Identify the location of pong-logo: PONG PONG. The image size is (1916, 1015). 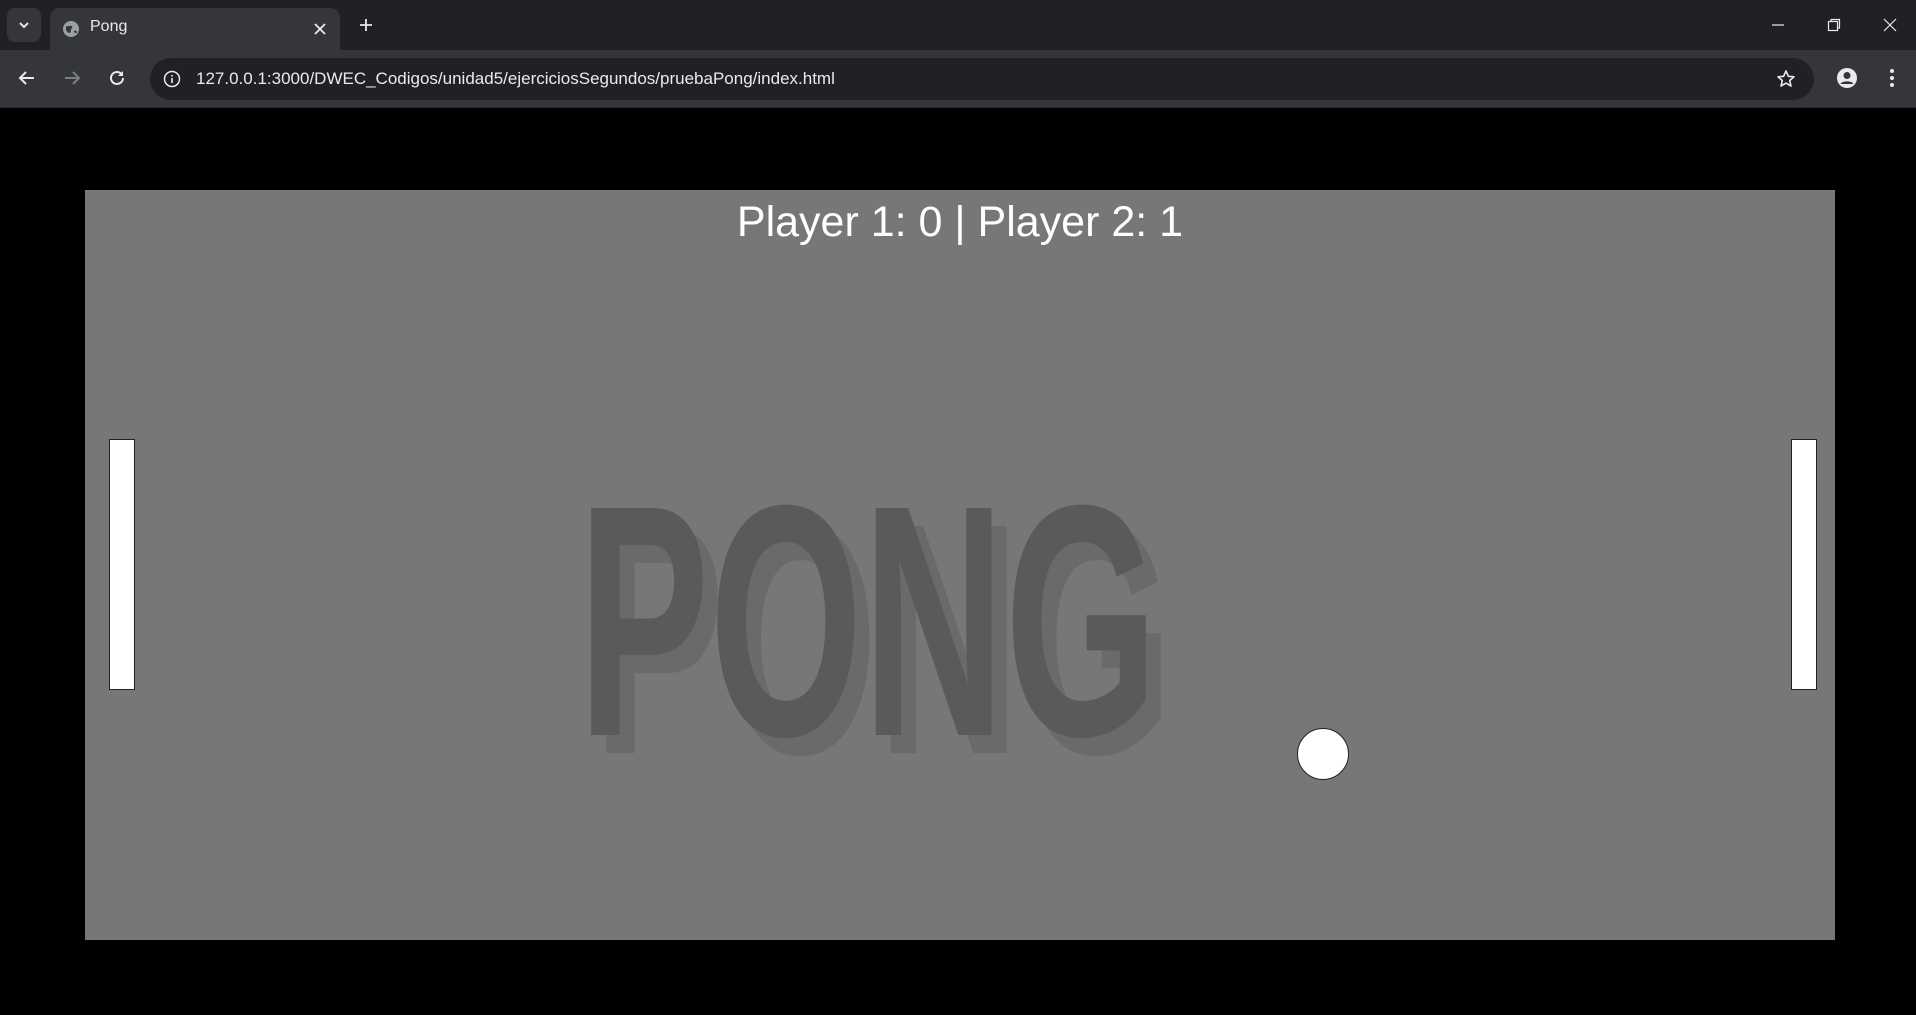
(871, 610).